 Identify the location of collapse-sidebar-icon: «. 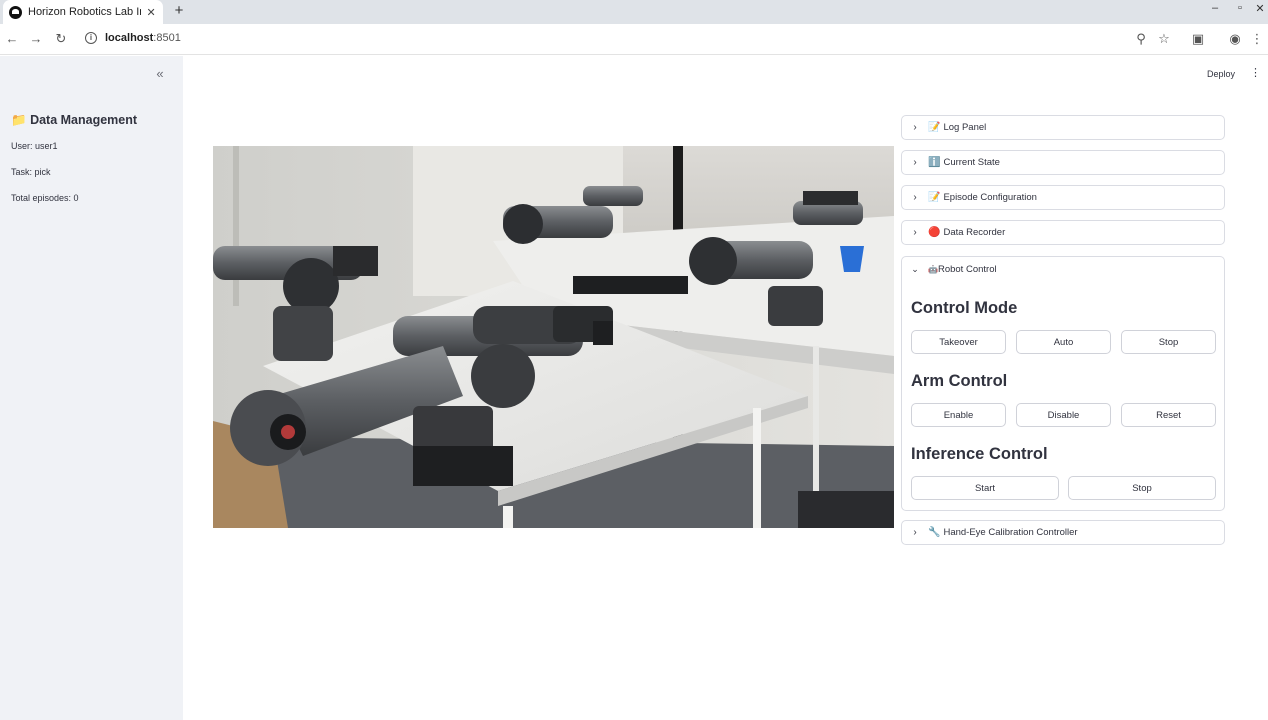
(160, 73).